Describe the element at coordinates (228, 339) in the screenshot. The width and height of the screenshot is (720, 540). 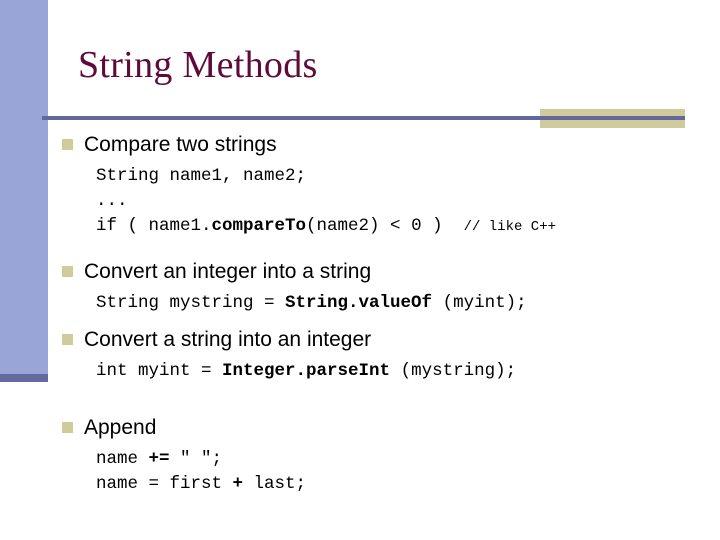
I see `bullet-label: Convert a string into an integer` at that location.